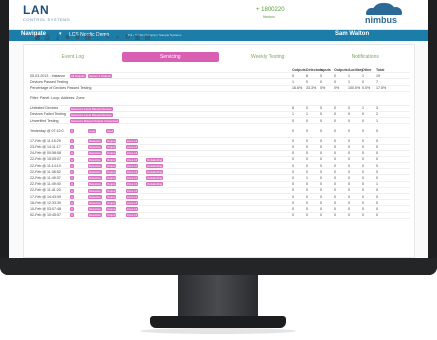 This screenshot has width=437, height=340. I want to click on print-icon: ⎙, so click(47, 38).